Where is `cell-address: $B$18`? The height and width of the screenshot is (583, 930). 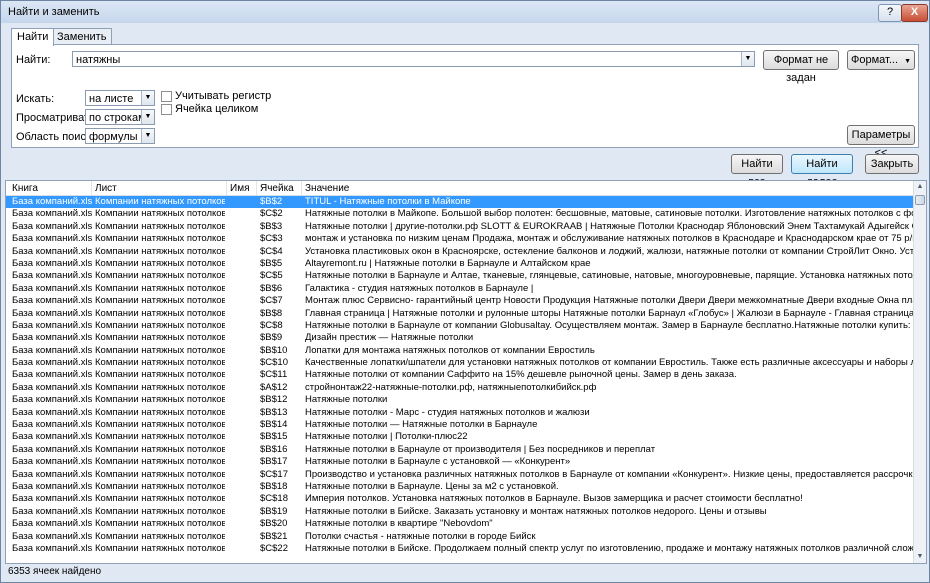 cell-address: $B$18 is located at coordinates (274, 486).